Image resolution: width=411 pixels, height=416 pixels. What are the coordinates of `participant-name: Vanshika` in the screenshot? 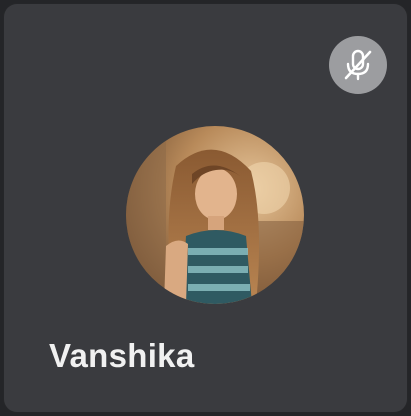 It's located at (122, 355).